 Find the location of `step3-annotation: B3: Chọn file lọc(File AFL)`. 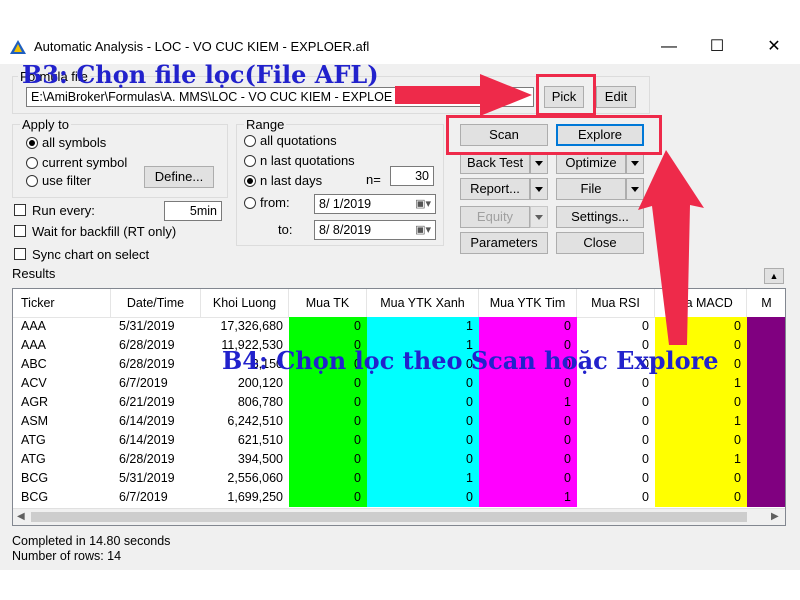

step3-annotation: B3: Chọn file lọc(File AFL) is located at coordinates (200, 74).